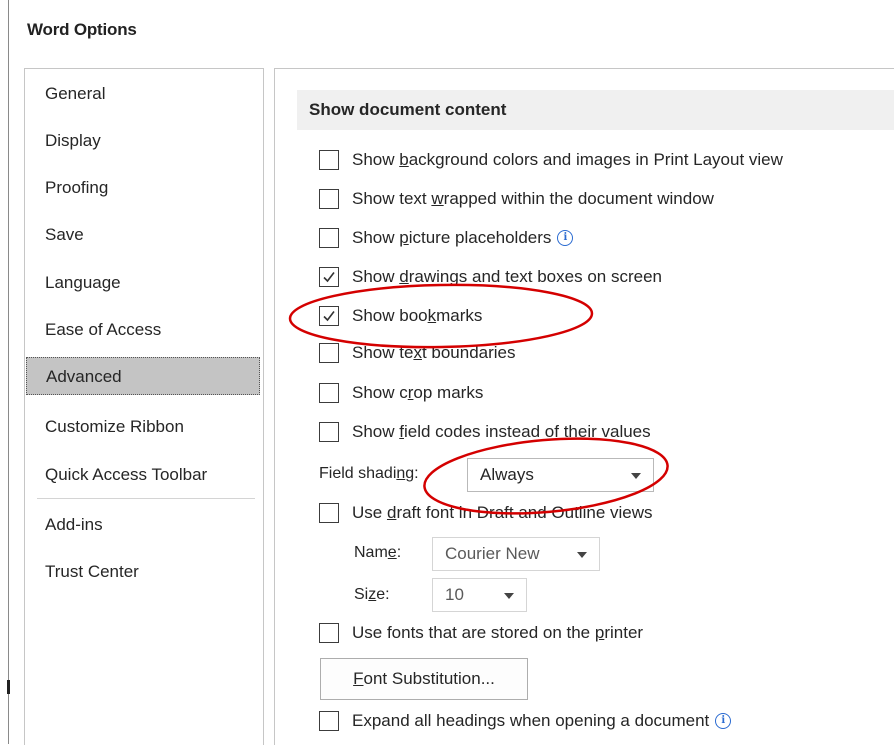 Image resolution: width=894 pixels, height=745 pixels. Describe the element at coordinates (8, 372) in the screenshot. I see `window-left-edge` at that location.